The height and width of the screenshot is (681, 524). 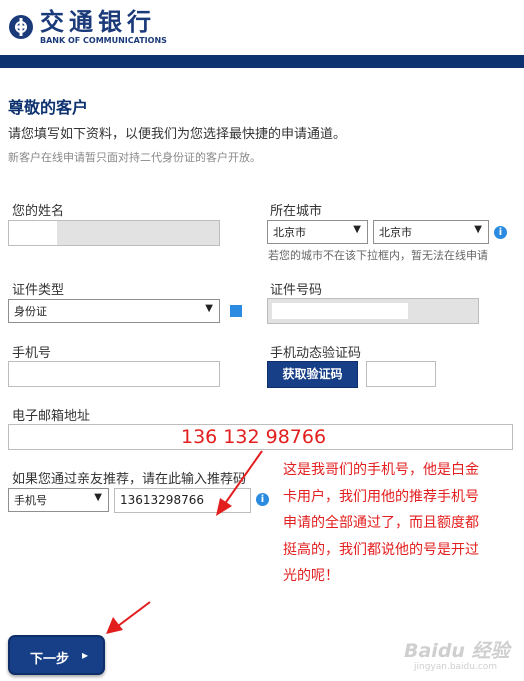 I want to click on chevron-right-icon: ▸, so click(x=85, y=655).